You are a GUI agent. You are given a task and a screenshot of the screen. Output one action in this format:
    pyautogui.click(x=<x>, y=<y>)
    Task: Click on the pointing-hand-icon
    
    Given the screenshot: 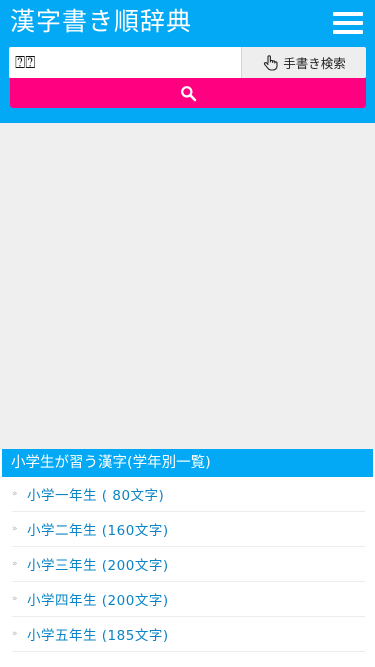 What is the action you would take?
    pyautogui.click(x=271, y=63)
    